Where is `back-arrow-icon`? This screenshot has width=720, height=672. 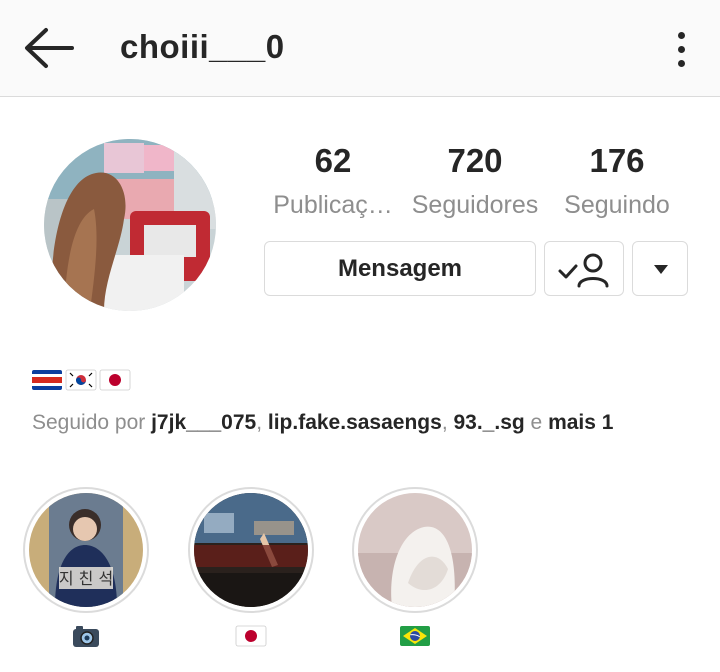 back-arrow-icon is located at coordinates (48, 48).